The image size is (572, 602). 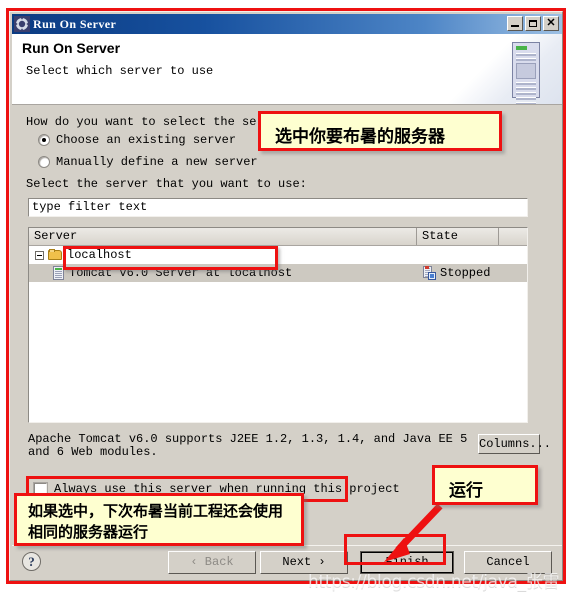 I want to click on watermark-text: https://blog.csdn.net/java_张雷, so click(x=434, y=582).